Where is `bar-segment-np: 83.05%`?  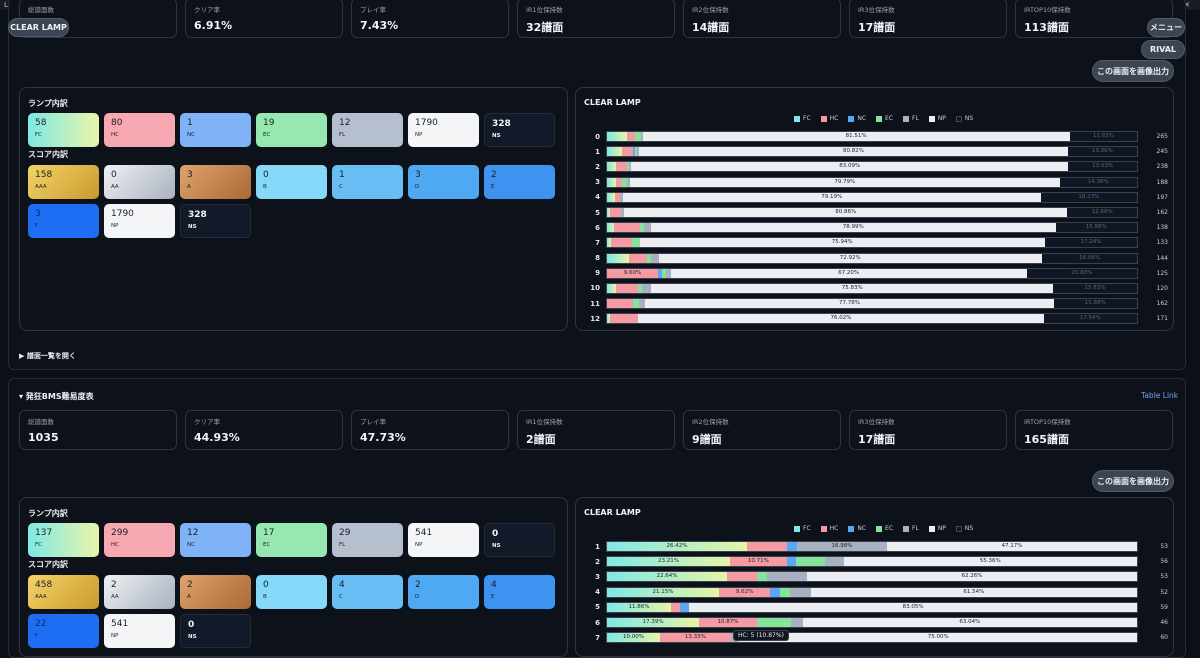
bar-segment-np: 83.05% is located at coordinates (913, 607).